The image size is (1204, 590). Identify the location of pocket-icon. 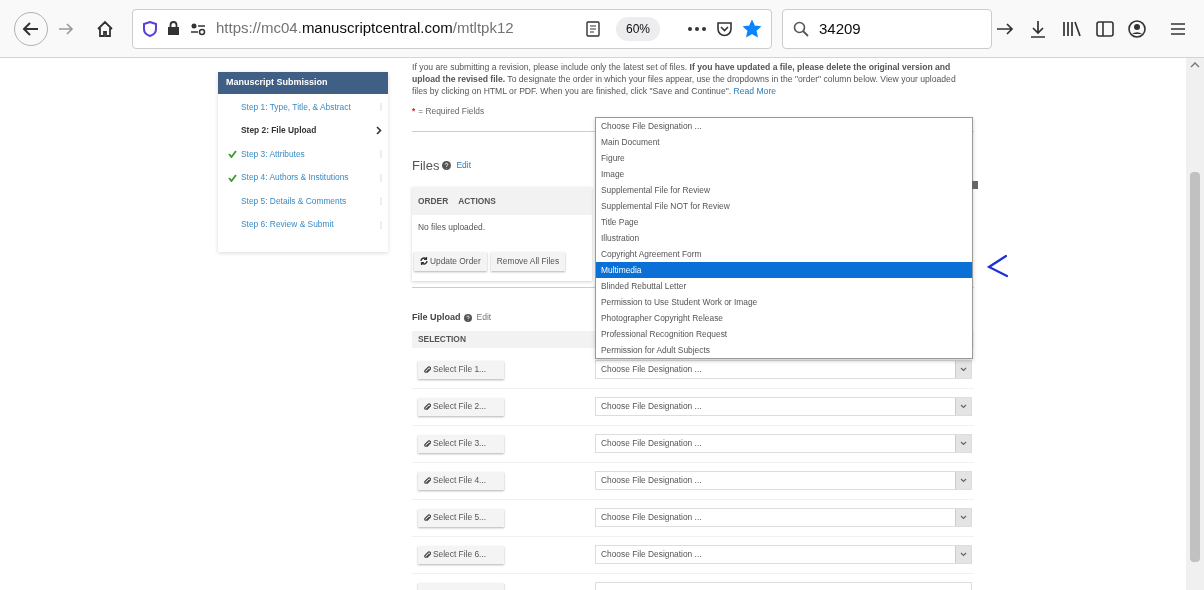
(724, 28).